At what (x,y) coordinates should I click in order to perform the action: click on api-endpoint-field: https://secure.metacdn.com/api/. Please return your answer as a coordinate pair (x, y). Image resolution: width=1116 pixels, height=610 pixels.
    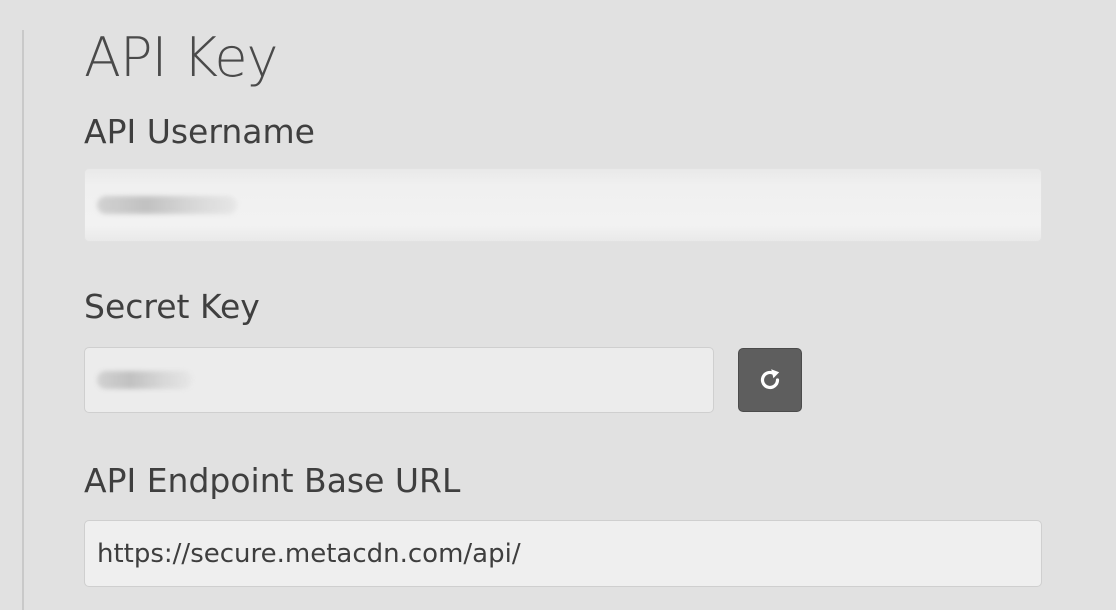
    Looking at the image, I should click on (563, 553).